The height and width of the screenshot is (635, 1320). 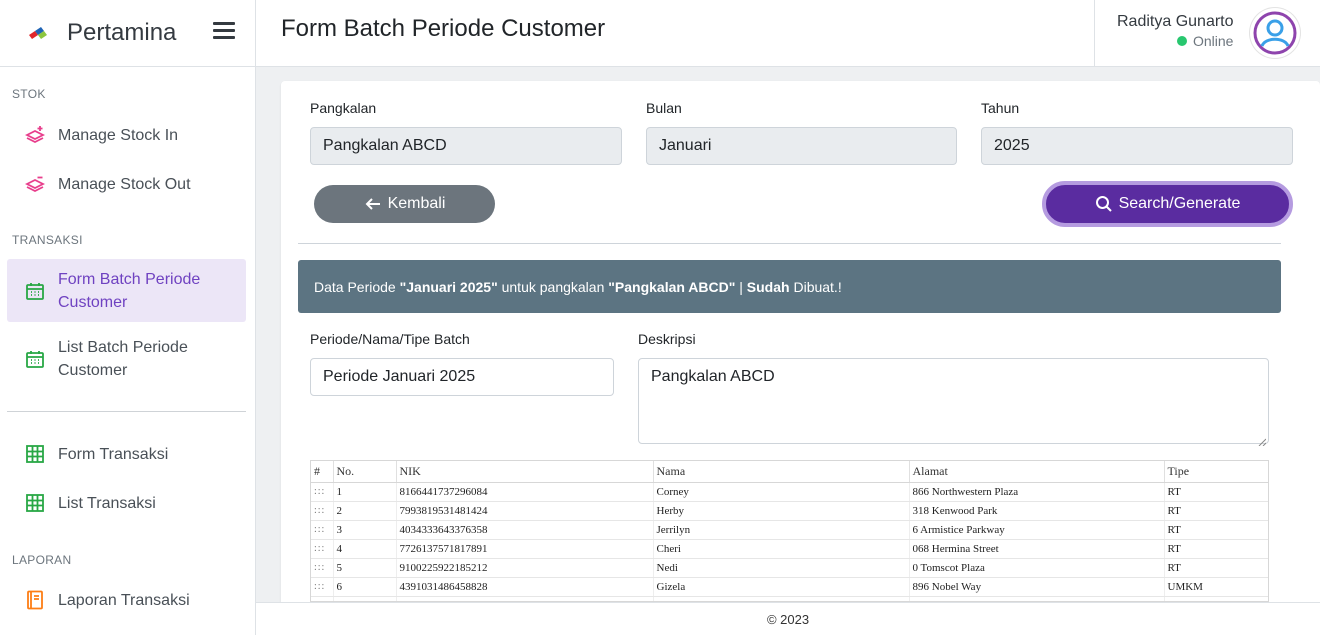 What do you see at coordinates (672, 286) in the screenshot?
I see `alert-pangkalan: "Pangkalan ABCD"` at bounding box center [672, 286].